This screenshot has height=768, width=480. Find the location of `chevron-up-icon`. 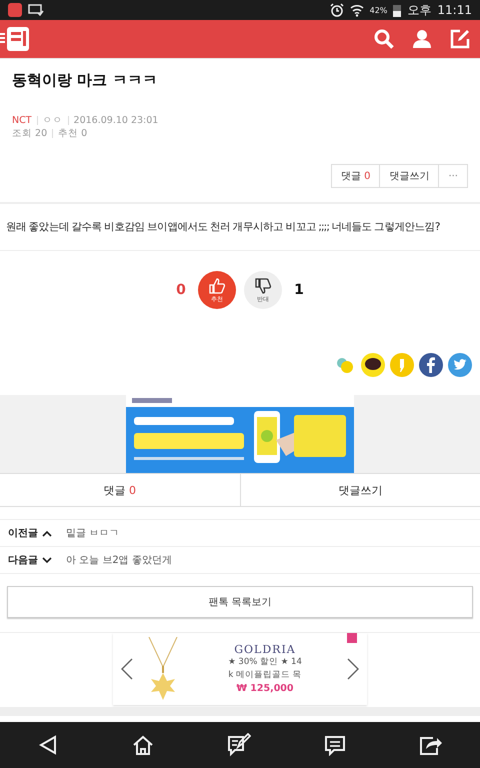

chevron-up-icon is located at coordinates (47, 533).